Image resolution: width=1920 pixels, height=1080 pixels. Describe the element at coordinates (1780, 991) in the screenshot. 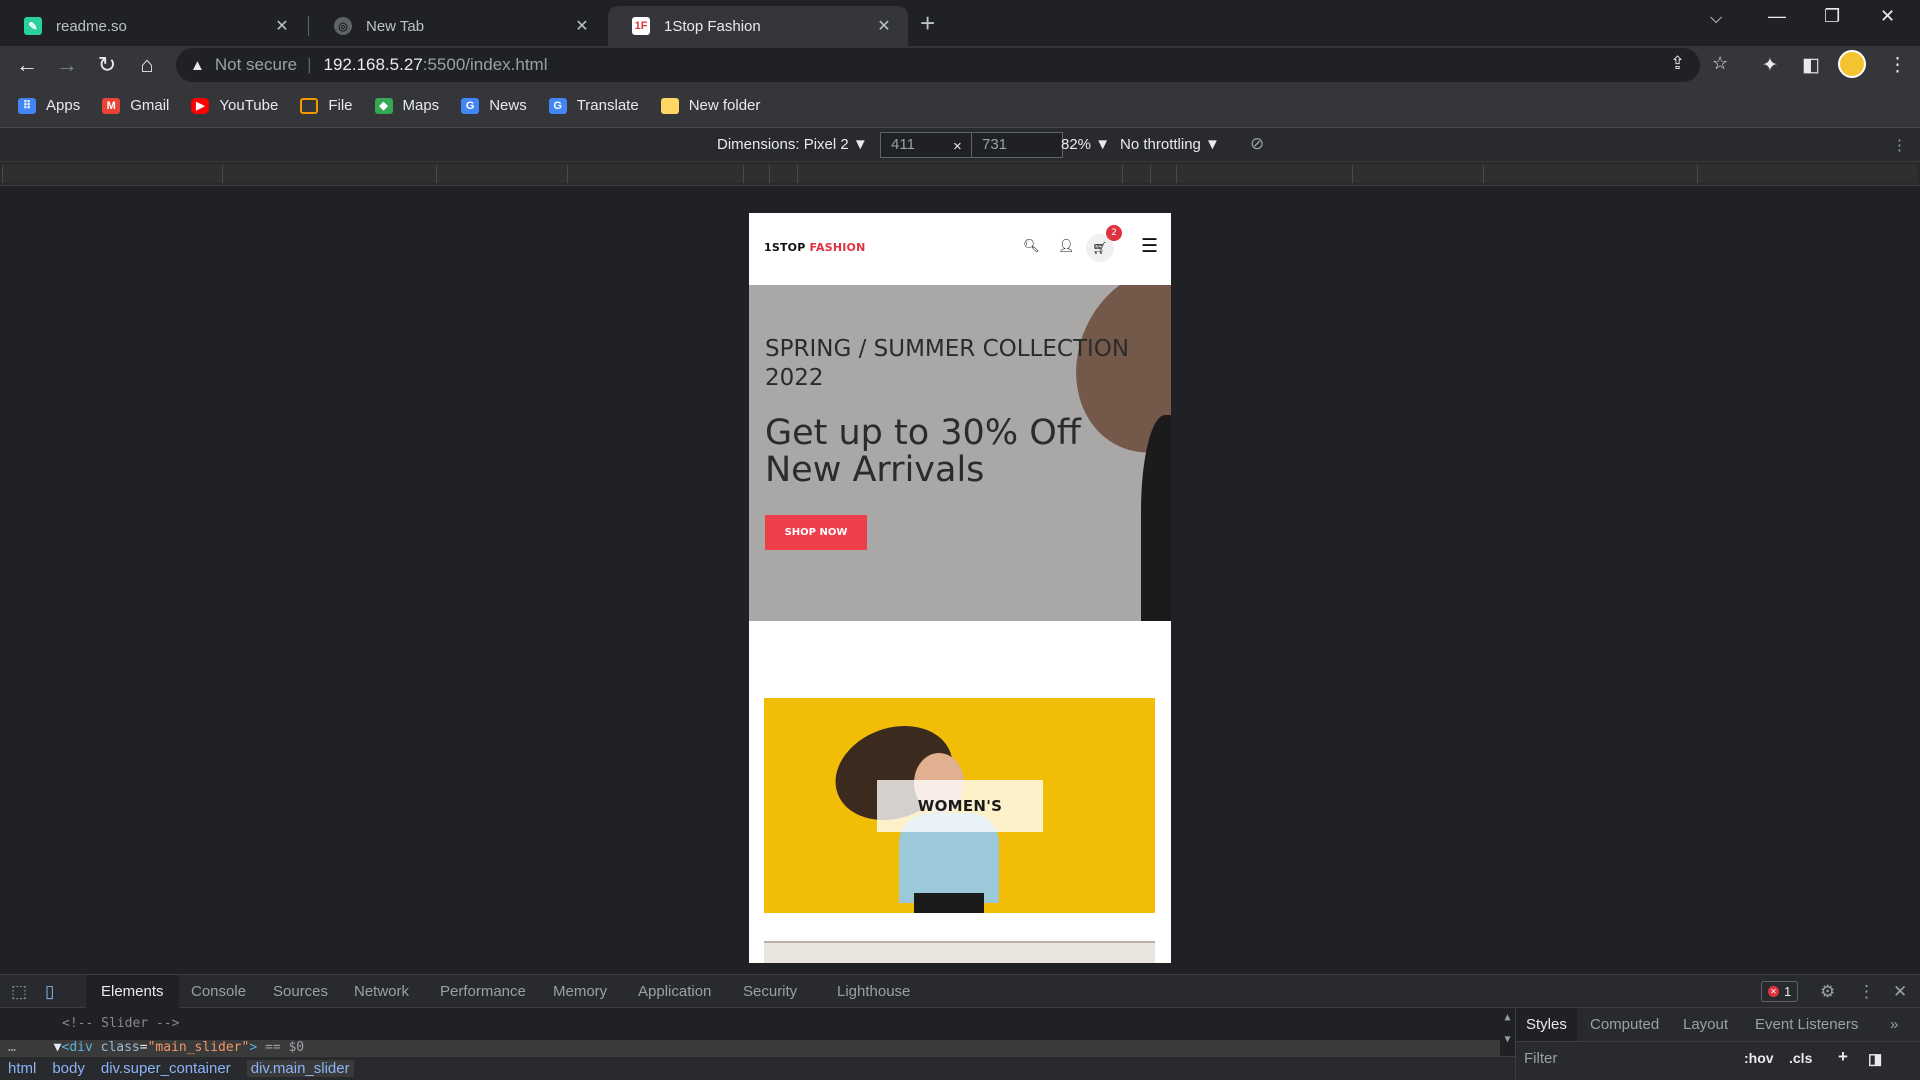

I see `error-counter: ✕ 1` at that location.